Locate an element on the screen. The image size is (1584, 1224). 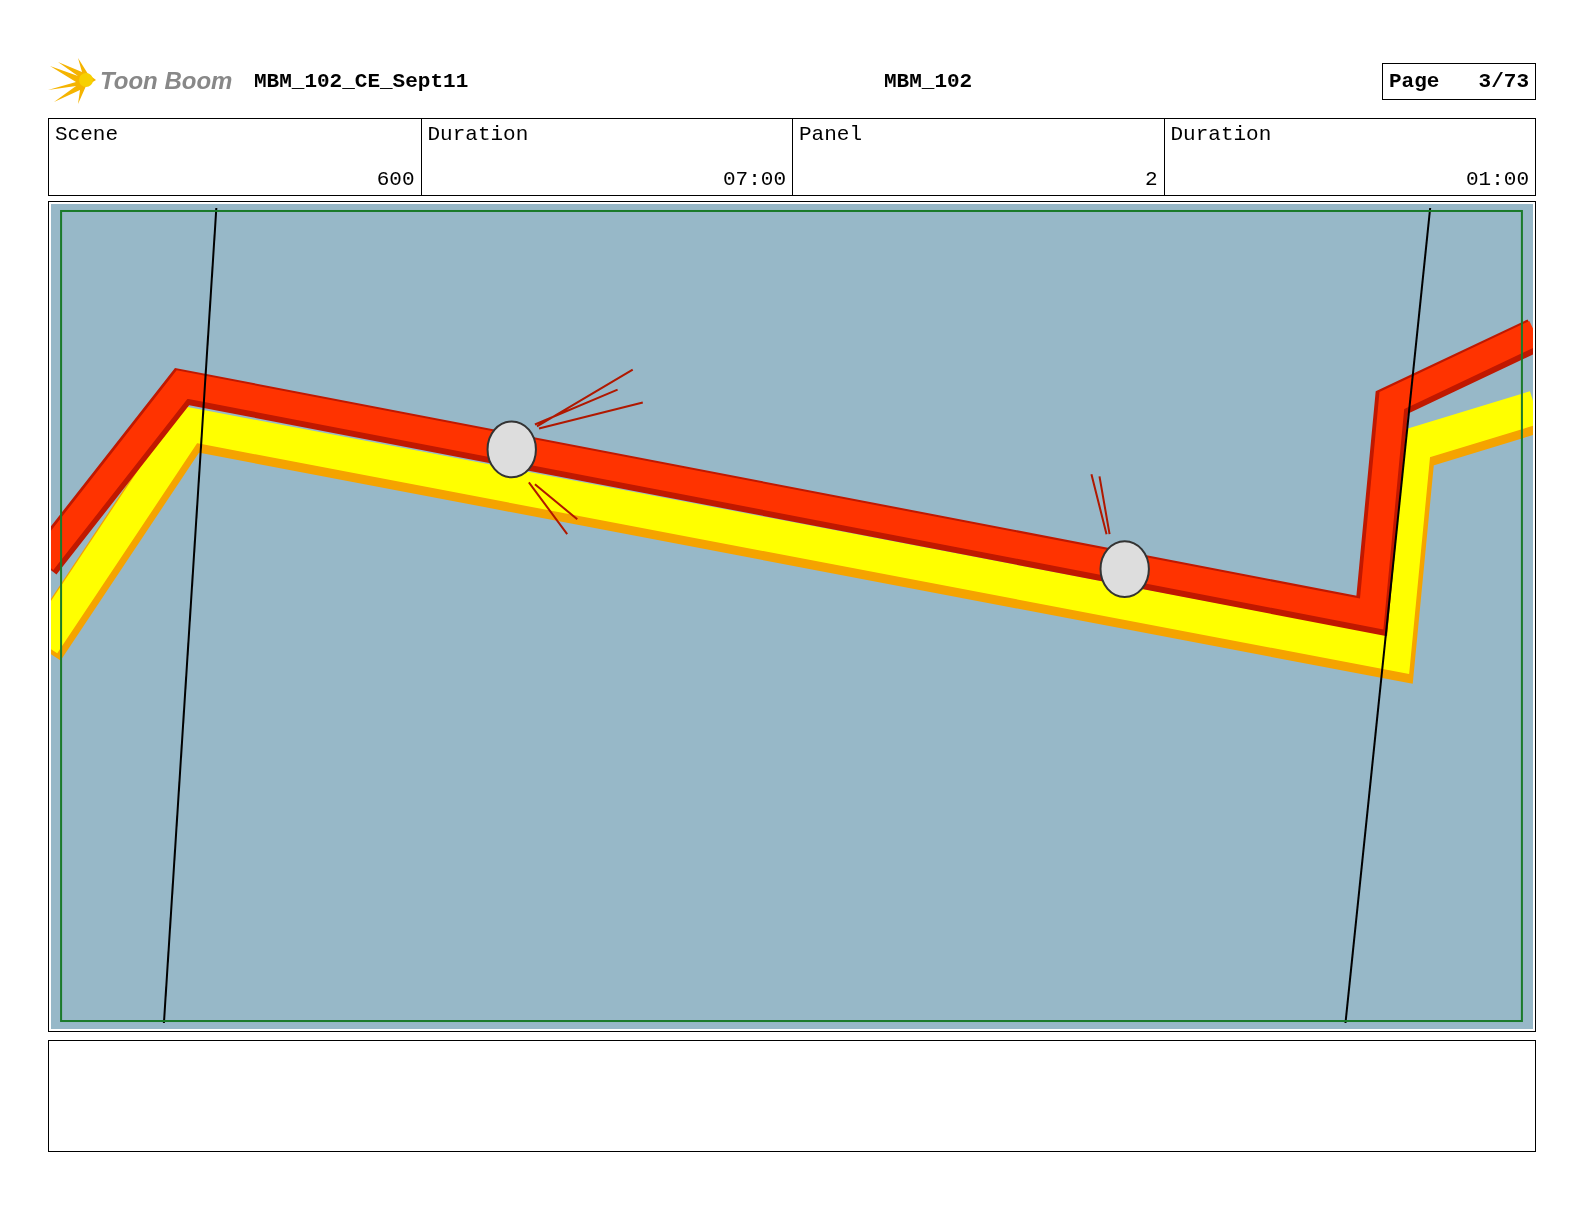
field-value: 07:00 is located at coordinates (754, 179).